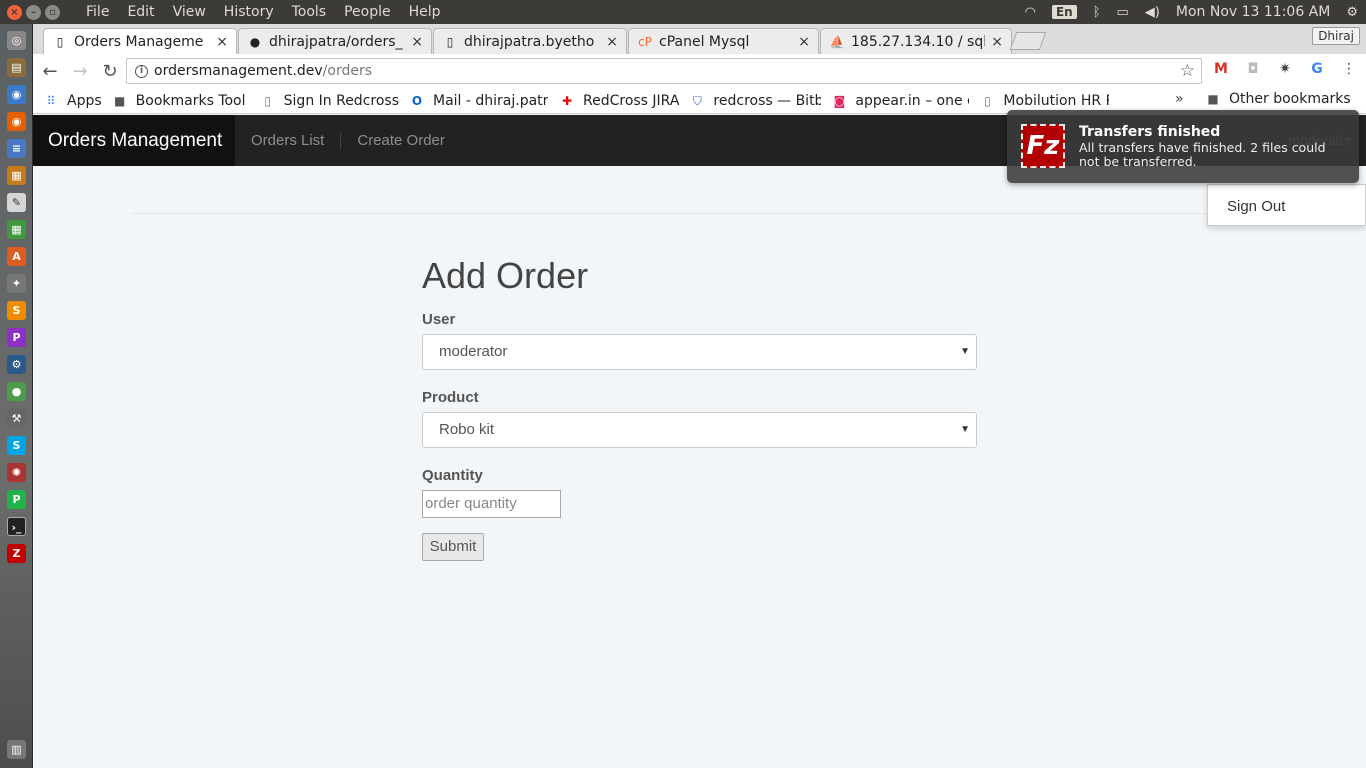 This screenshot has width=1366, height=768. What do you see at coordinates (839, 100) in the screenshot?
I see `appear-in-icon: ◙` at bounding box center [839, 100].